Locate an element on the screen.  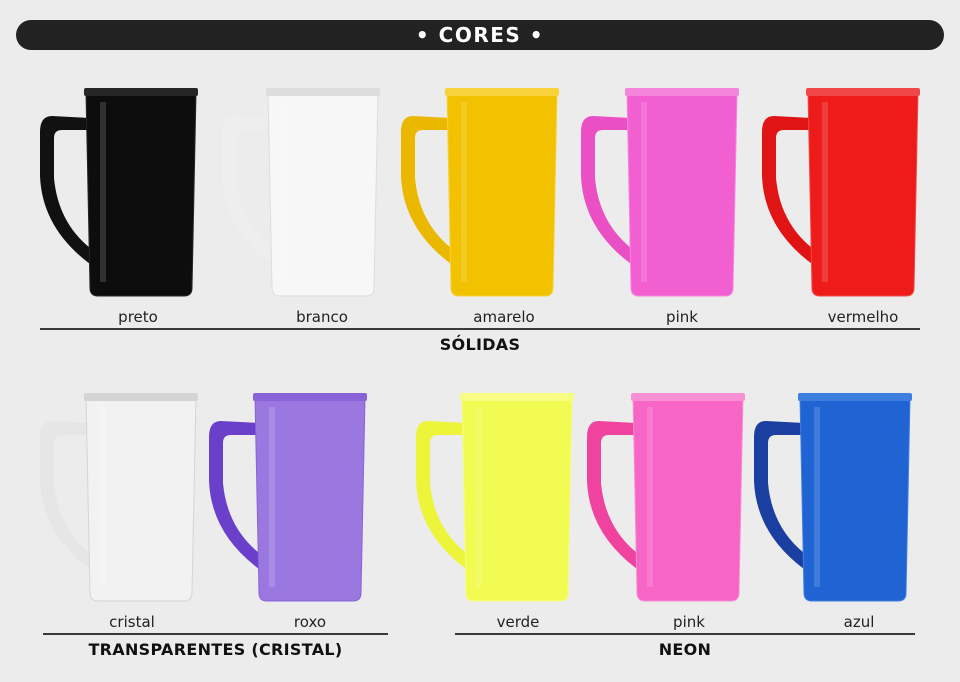
mug-verde is located at coordinates (495, 499).